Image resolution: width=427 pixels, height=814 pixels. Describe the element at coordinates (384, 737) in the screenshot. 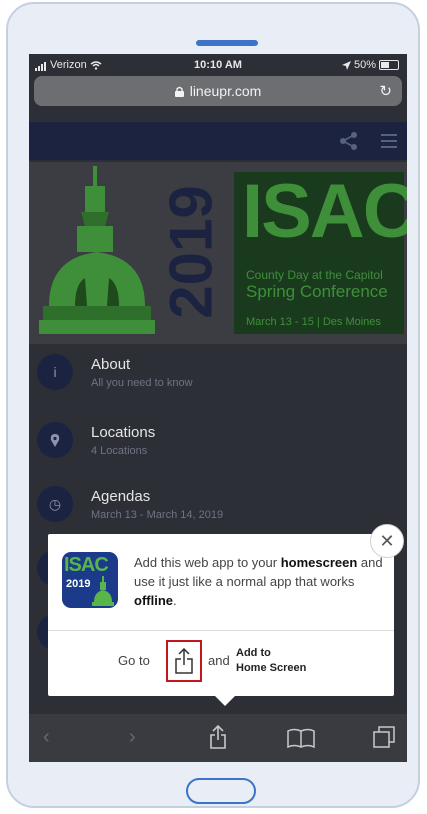

I see `tabs-icon` at that location.